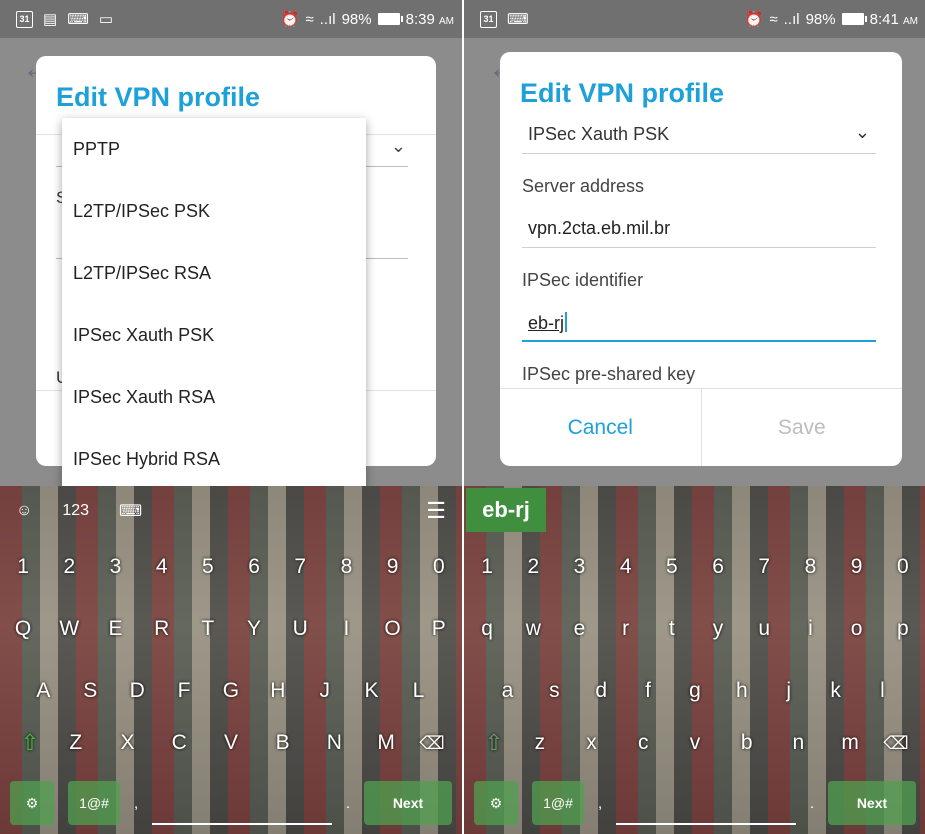 The height and width of the screenshot is (834, 925). What do you see at coordinates (718, 629) in the screenshot?
I see `key: y` at bounding box center [718, 629].